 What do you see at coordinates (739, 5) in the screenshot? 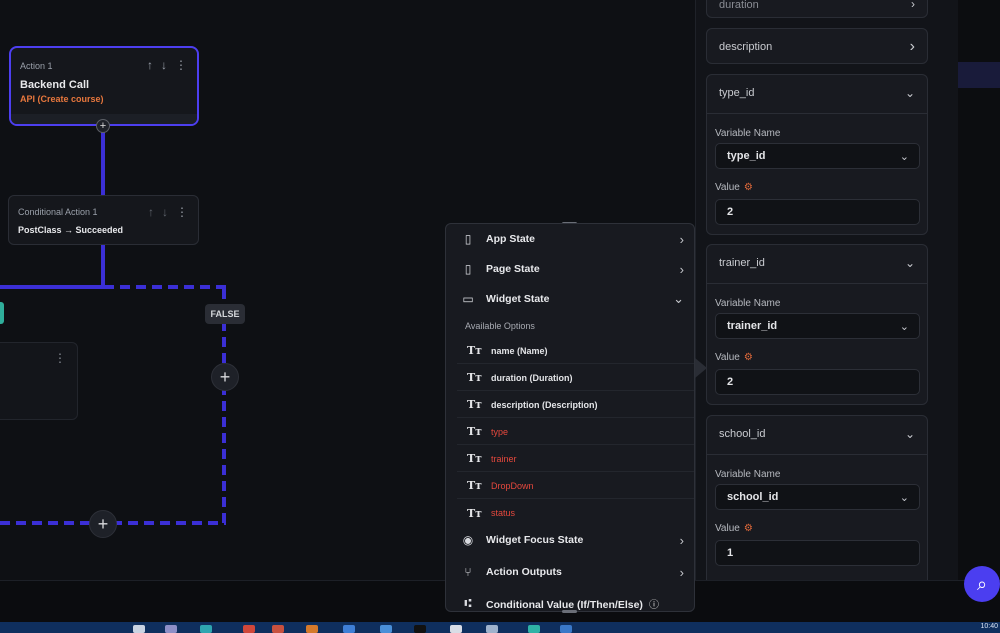
I see `param-row-label: duration` at bounding box center [739, 5].